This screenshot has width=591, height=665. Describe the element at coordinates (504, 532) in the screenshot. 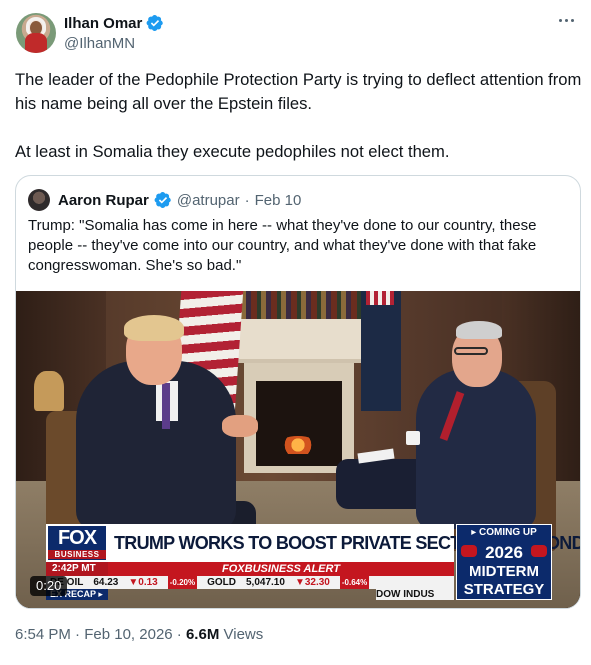

I see `coming-up-label: ▸ COMING UP` at that location.